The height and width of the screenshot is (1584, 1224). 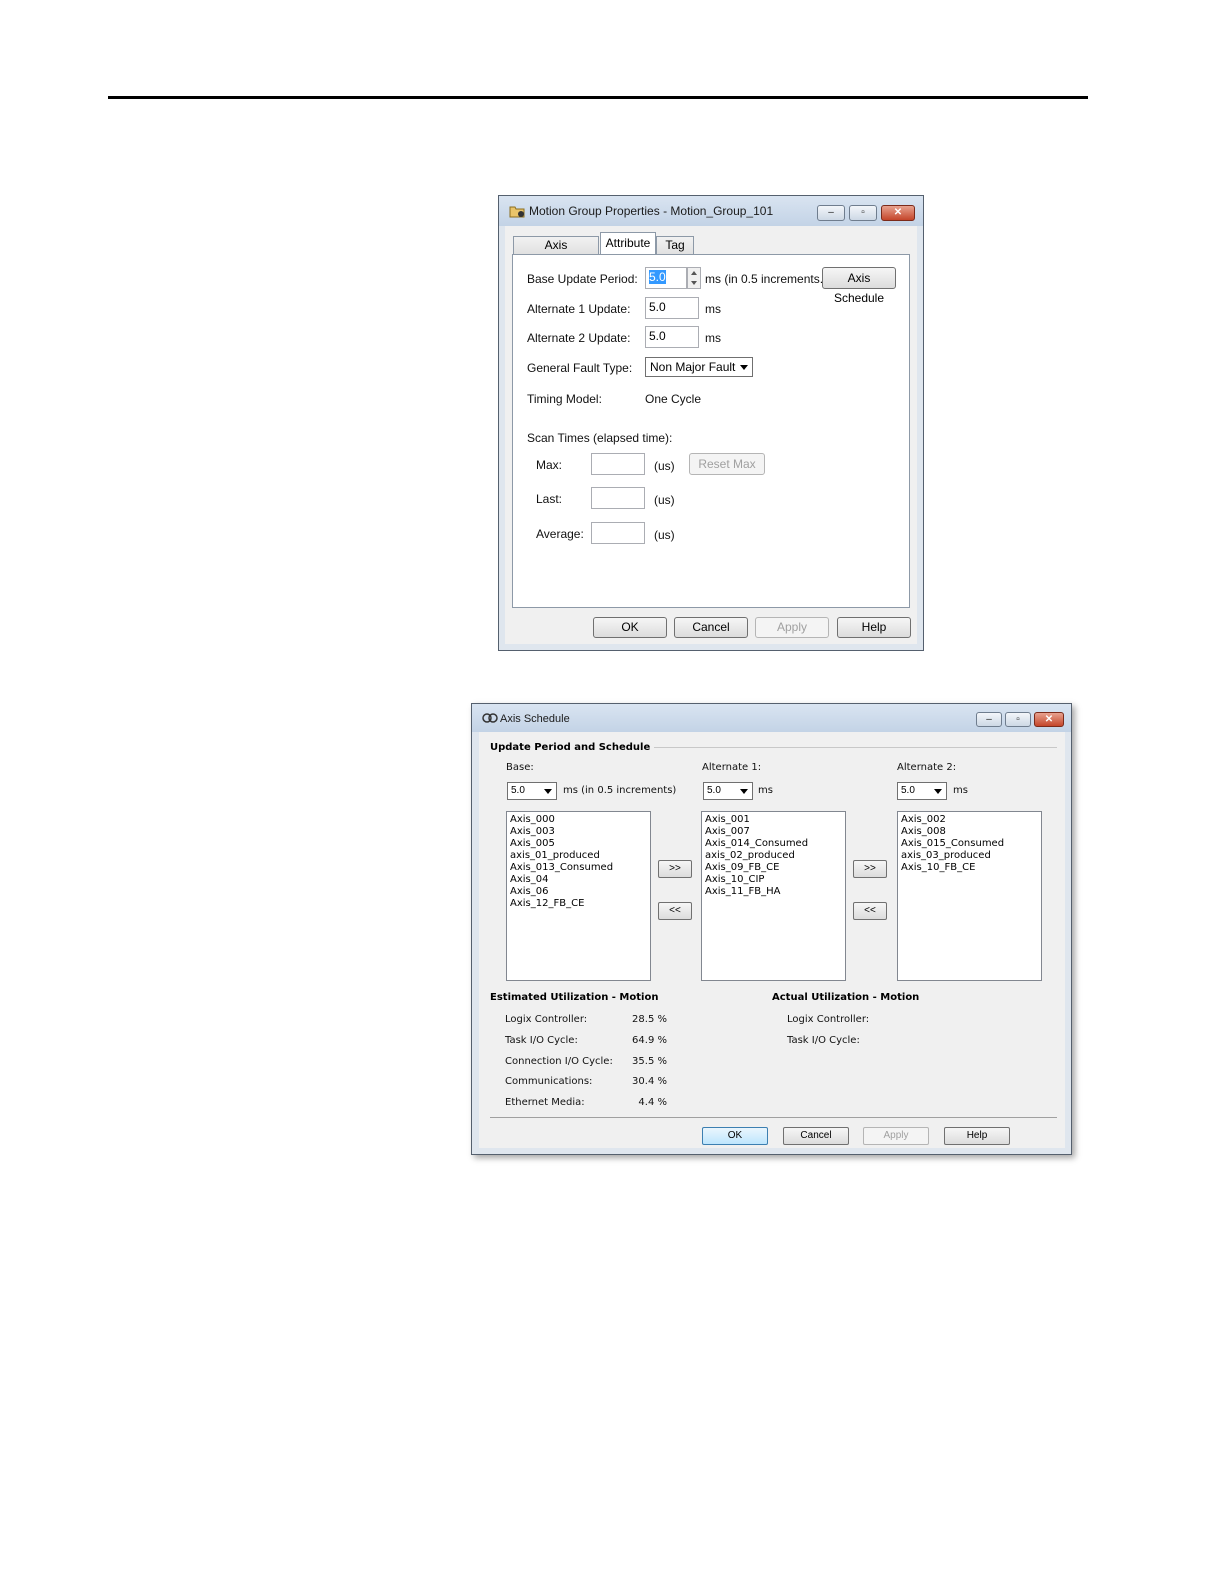 What do you see at coordinates (664, 535) in the screenshot?
I see `average-unit-label: (us)` at bounding box center [664, 535].